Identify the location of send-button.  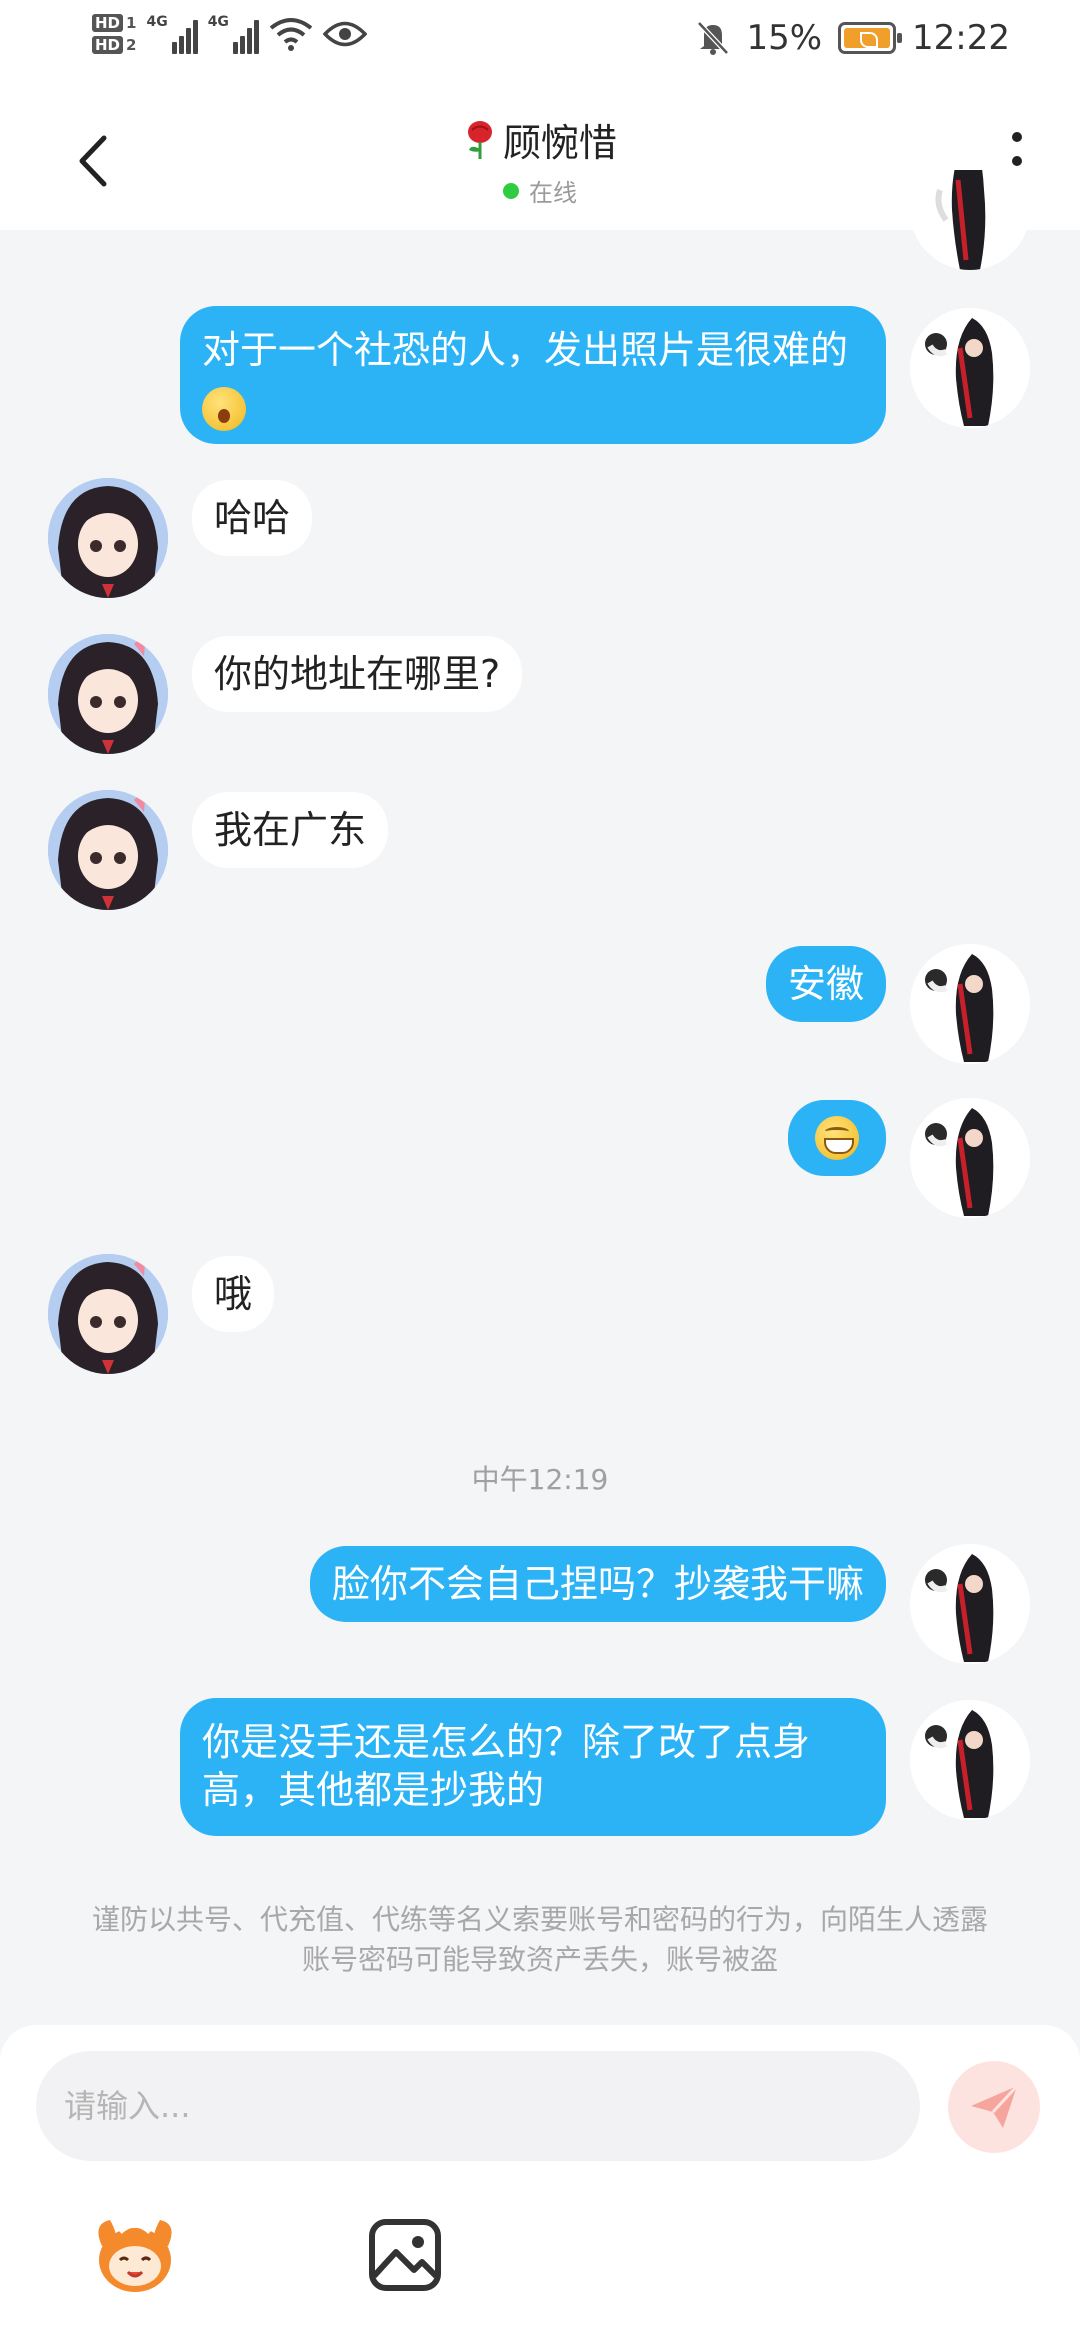
(994, 2107).